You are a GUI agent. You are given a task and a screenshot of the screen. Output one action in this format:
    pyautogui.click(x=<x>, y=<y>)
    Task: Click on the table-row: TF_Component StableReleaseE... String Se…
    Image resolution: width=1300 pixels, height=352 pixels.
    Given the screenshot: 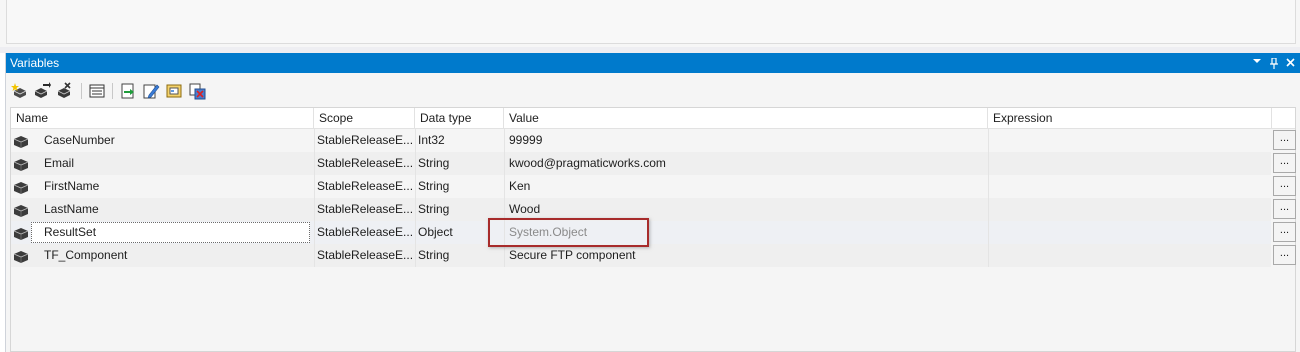 What is the action you would take?
    pyautogui.click(x=641, y=255)
    